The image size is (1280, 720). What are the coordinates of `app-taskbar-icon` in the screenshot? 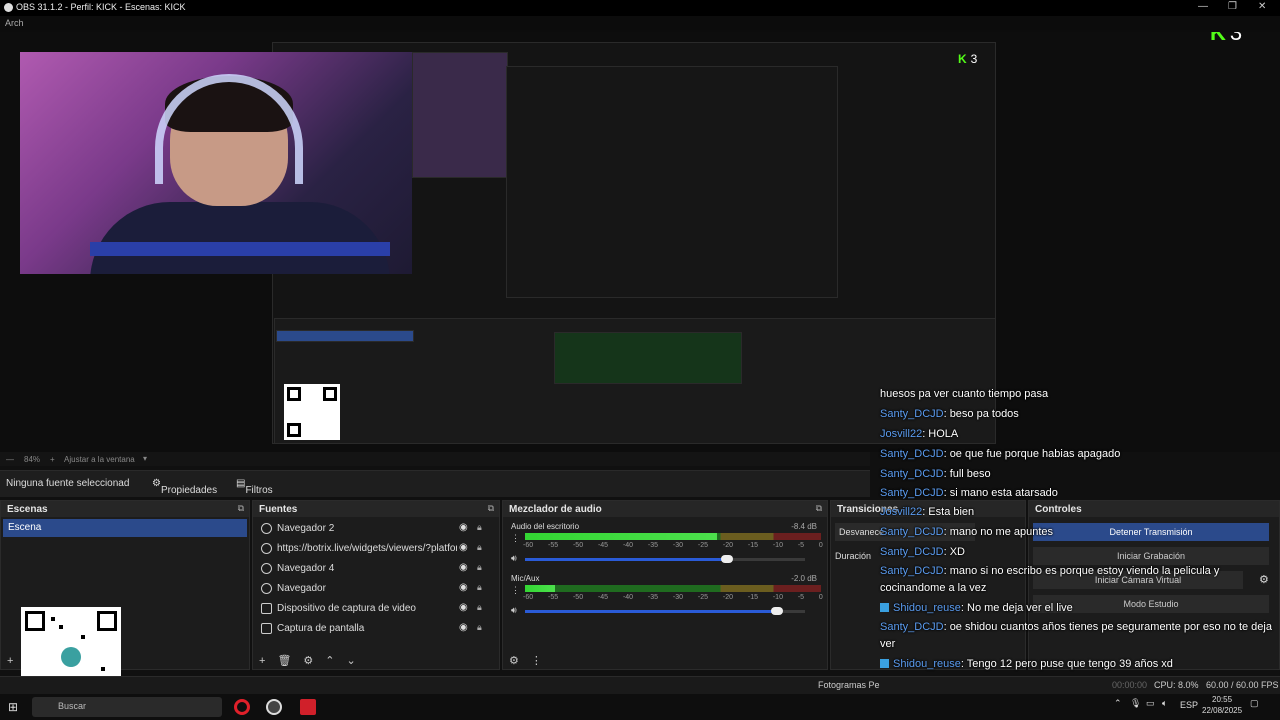 It's located at (308, 707).